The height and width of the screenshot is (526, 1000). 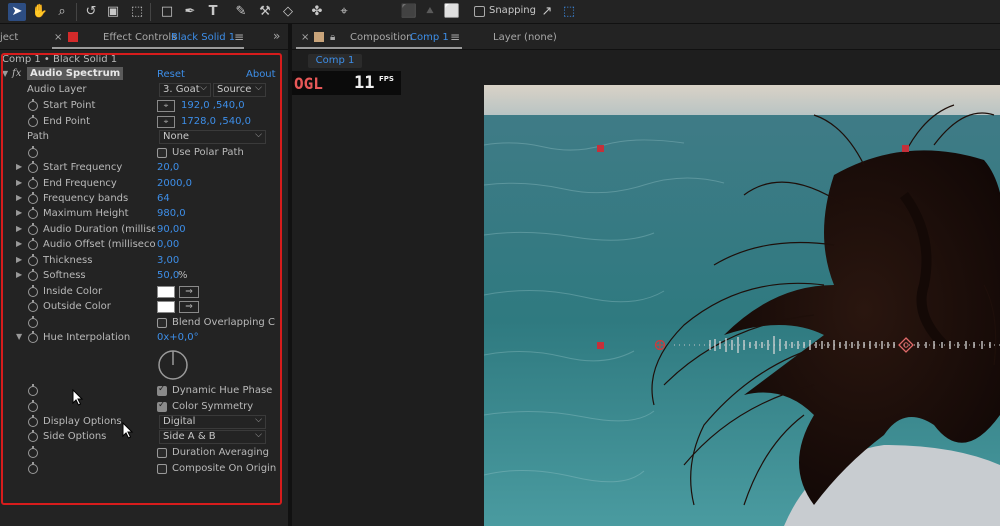 What do you see at coordinates (113, 12) in the screenshot?
I see `camera-tool-icon: ▣` at bounding box center [113, 12].